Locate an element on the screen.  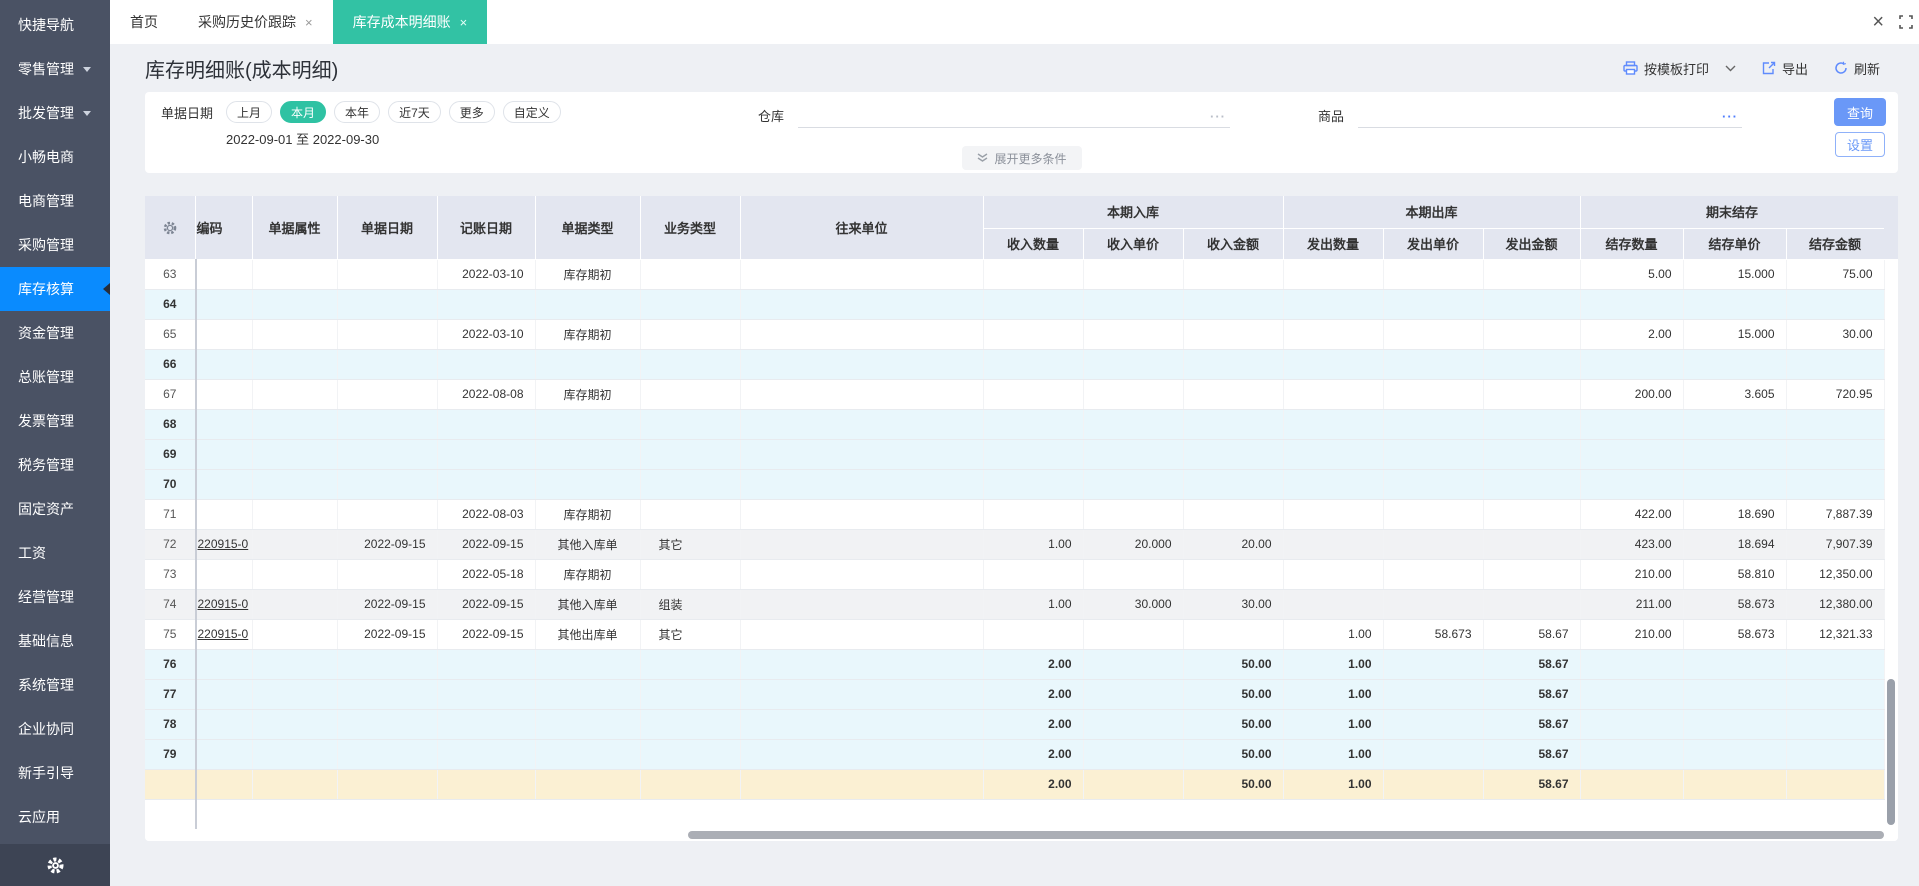
col-header-in-price: 收入单价 is located at coordinates (1133, 244).